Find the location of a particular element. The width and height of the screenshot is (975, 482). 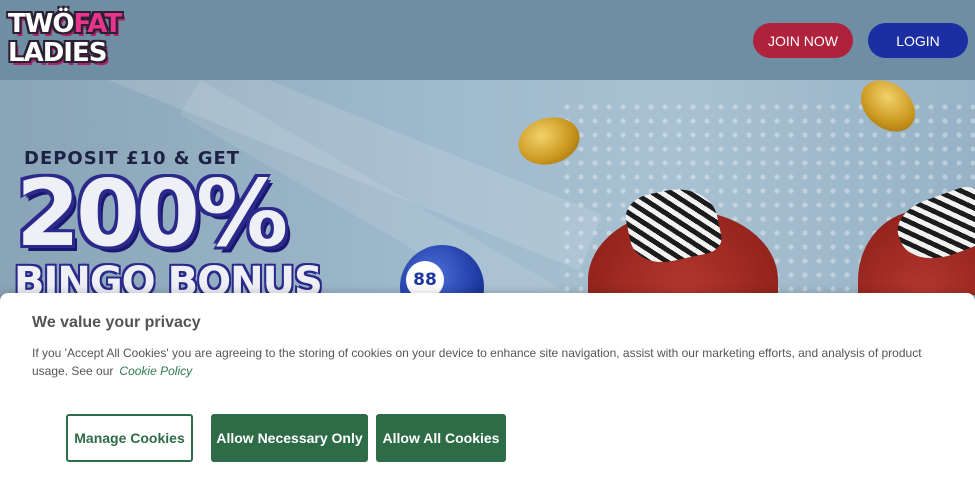

logo-word-two: TWÖ is located at coordinates (41, 24).